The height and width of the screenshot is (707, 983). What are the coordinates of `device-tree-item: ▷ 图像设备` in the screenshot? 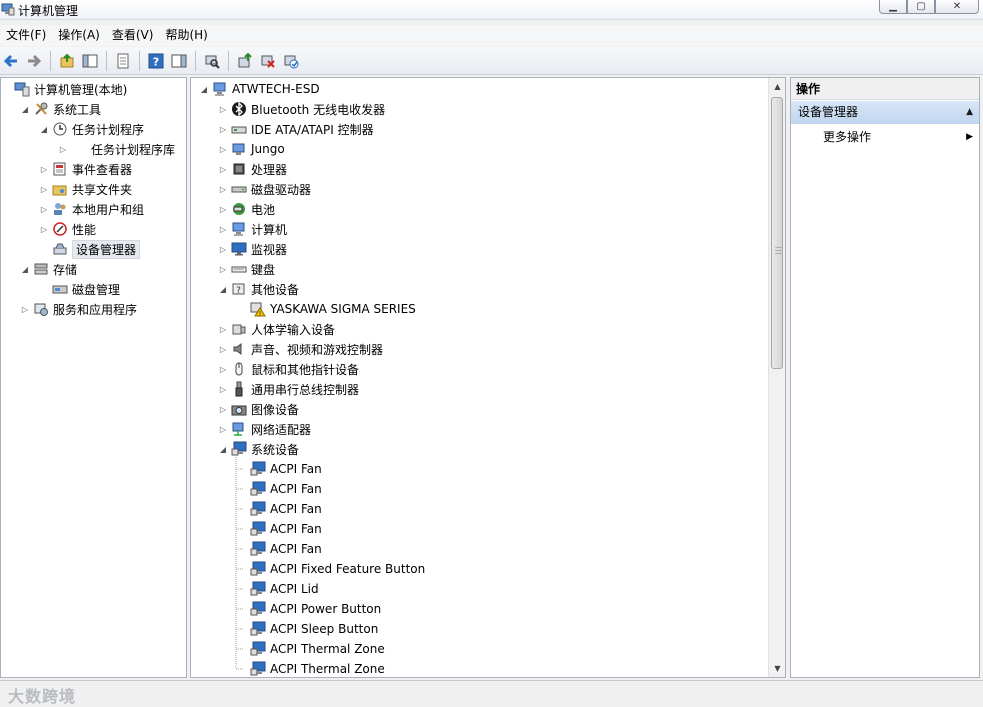 It's located at (258, 409).